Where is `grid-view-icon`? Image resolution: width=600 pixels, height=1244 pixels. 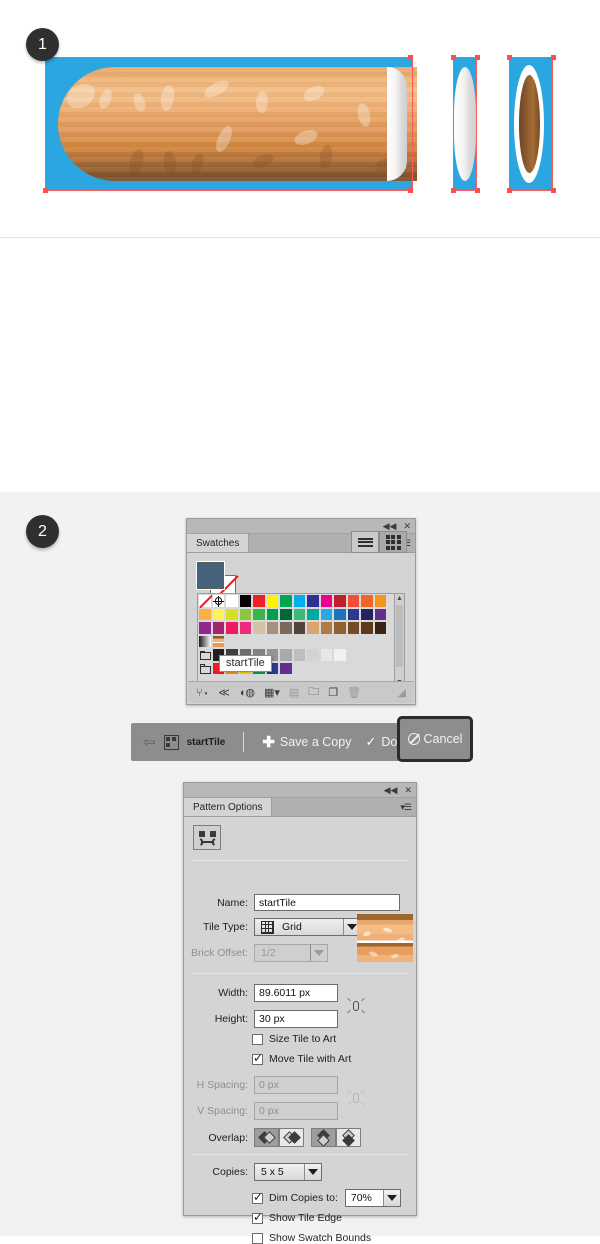
grid-view-icon is located at coordinates (393, 542).